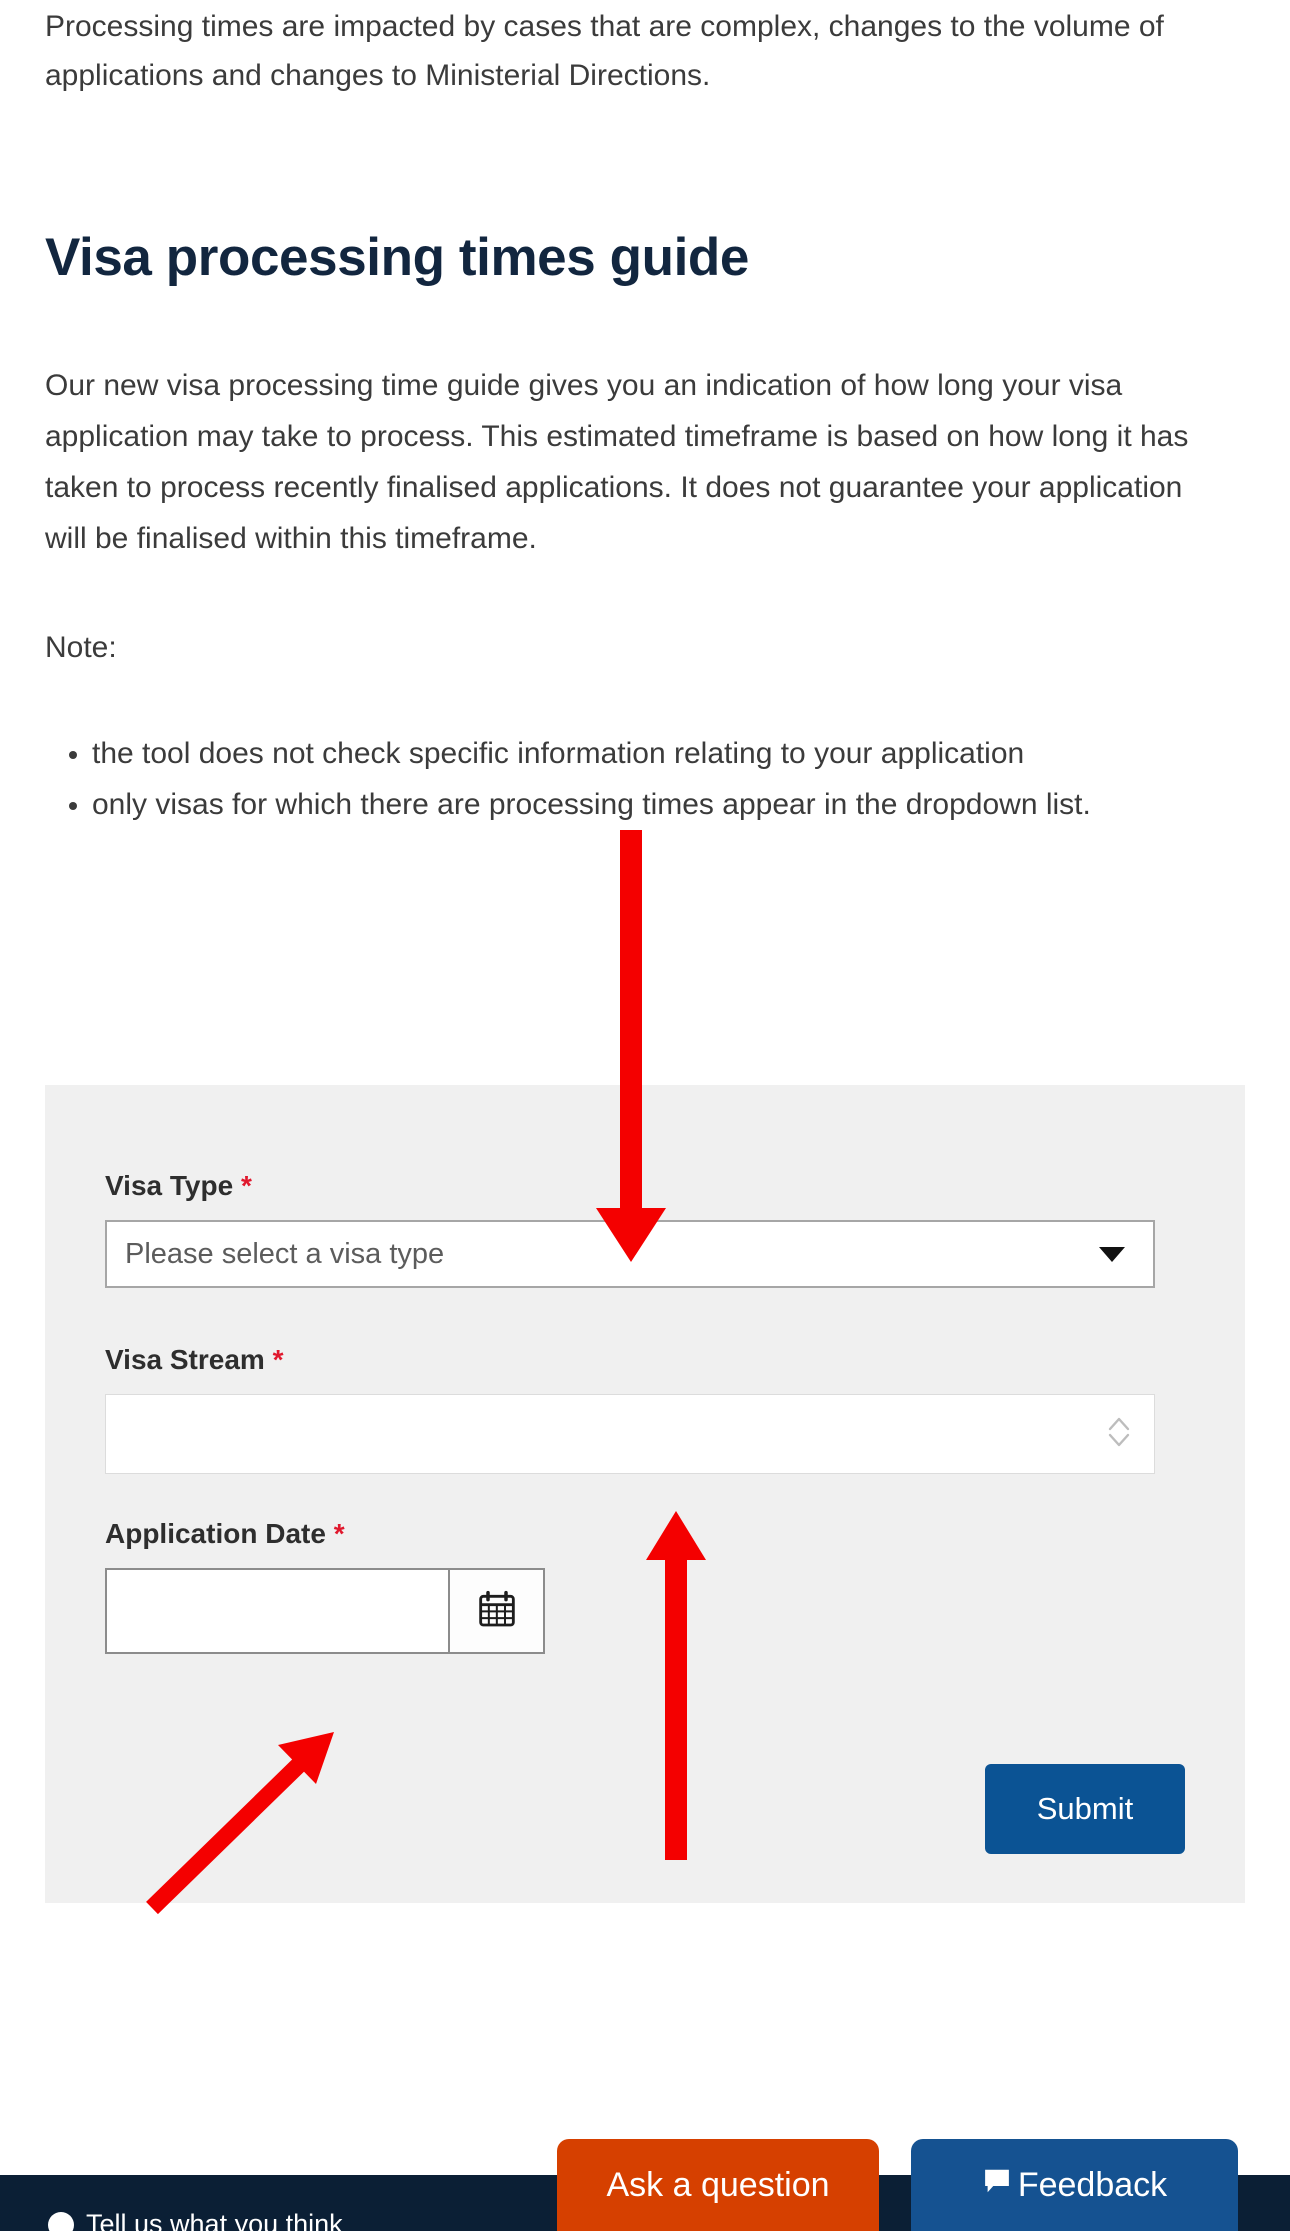  I want to click on feedback-button: Feedback, so click(1074, 2185).